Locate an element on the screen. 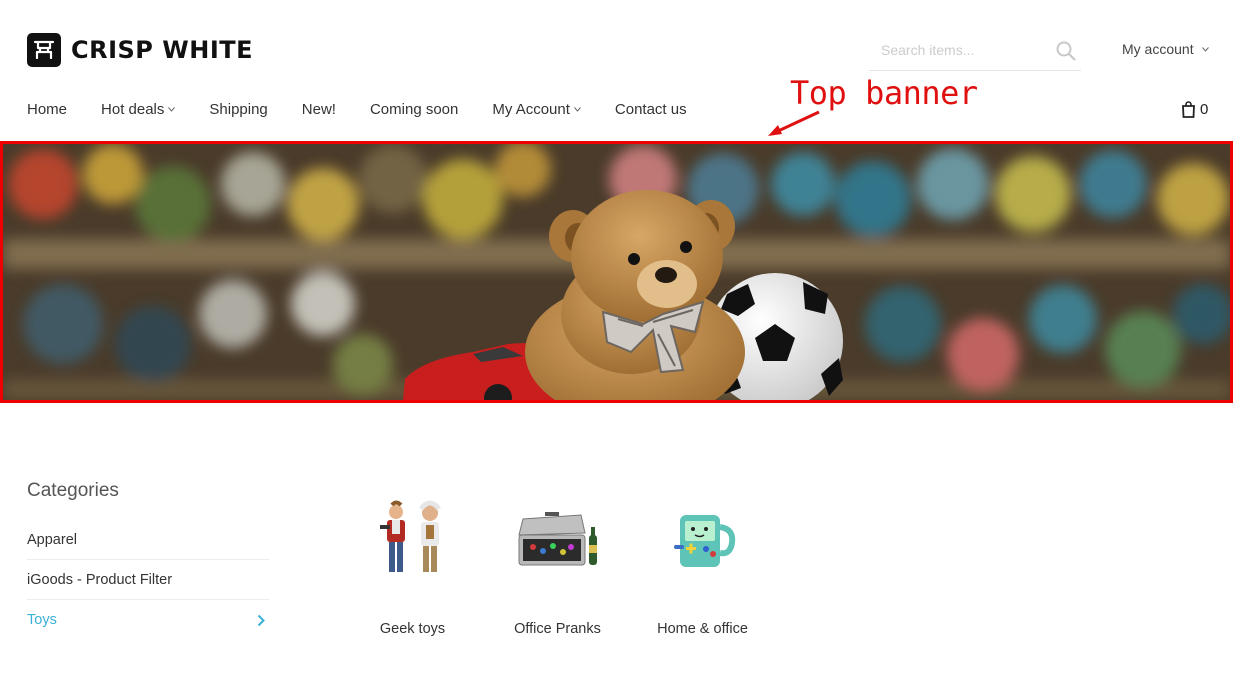  nav-item-home: Home is located at coordinates (47, 109).